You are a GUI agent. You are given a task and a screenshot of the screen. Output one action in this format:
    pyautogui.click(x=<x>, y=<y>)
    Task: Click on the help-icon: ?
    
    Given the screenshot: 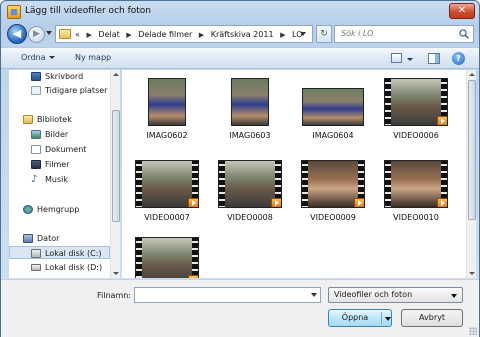 What is the action you would take?
    pyautogui.click(x=458, y=58)
    